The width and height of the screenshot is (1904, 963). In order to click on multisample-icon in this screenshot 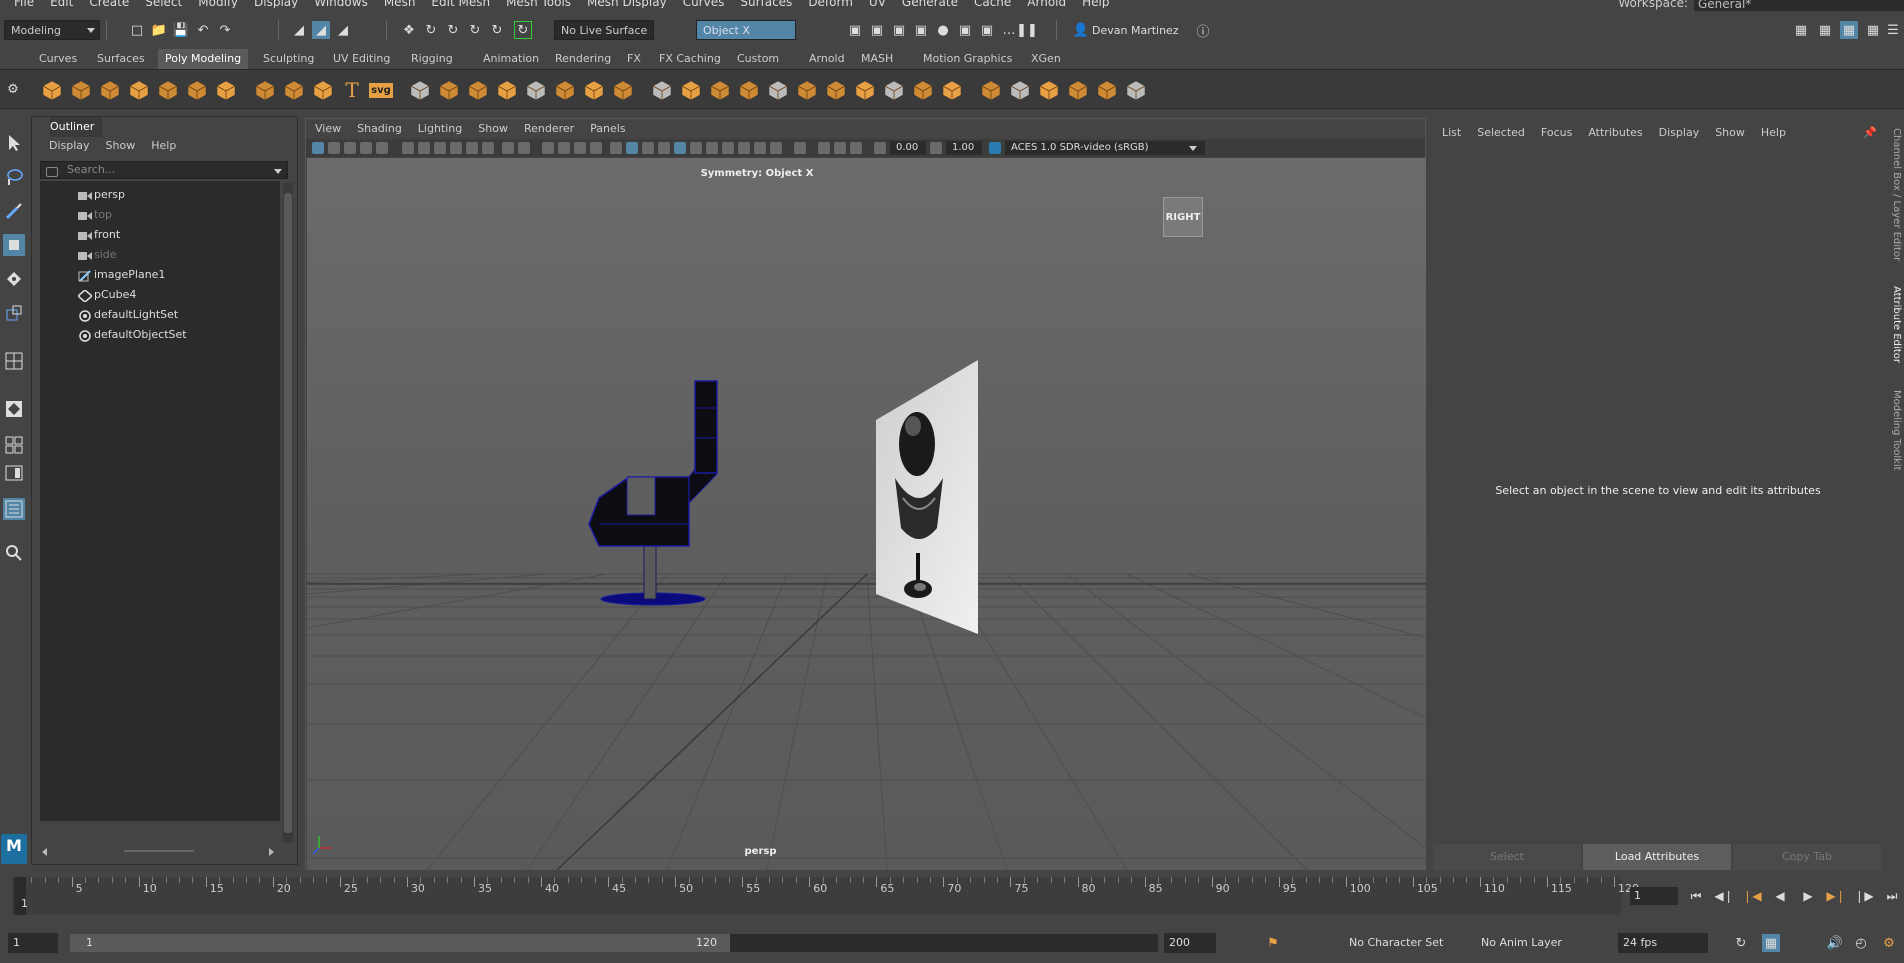, I will do `click(760, 148)`.